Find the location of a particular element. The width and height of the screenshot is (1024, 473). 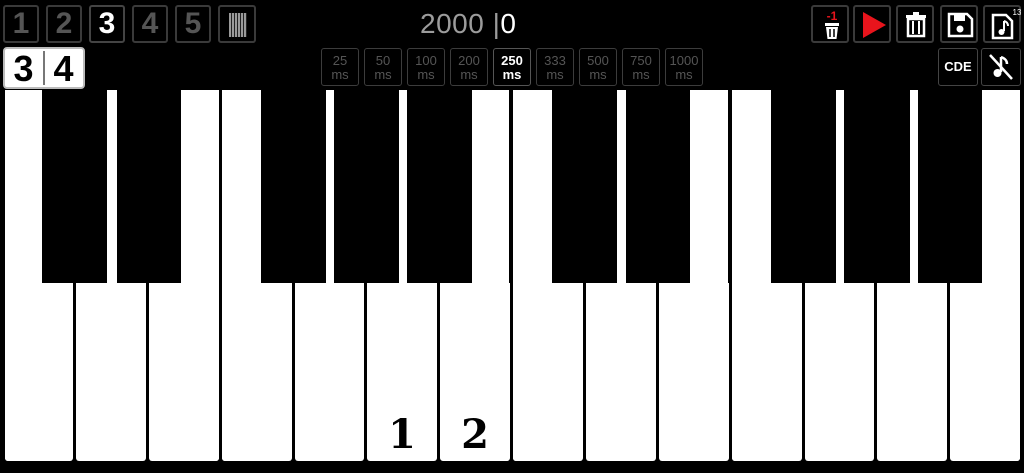

duration-value: 750 is located at coordinates (641, 60).